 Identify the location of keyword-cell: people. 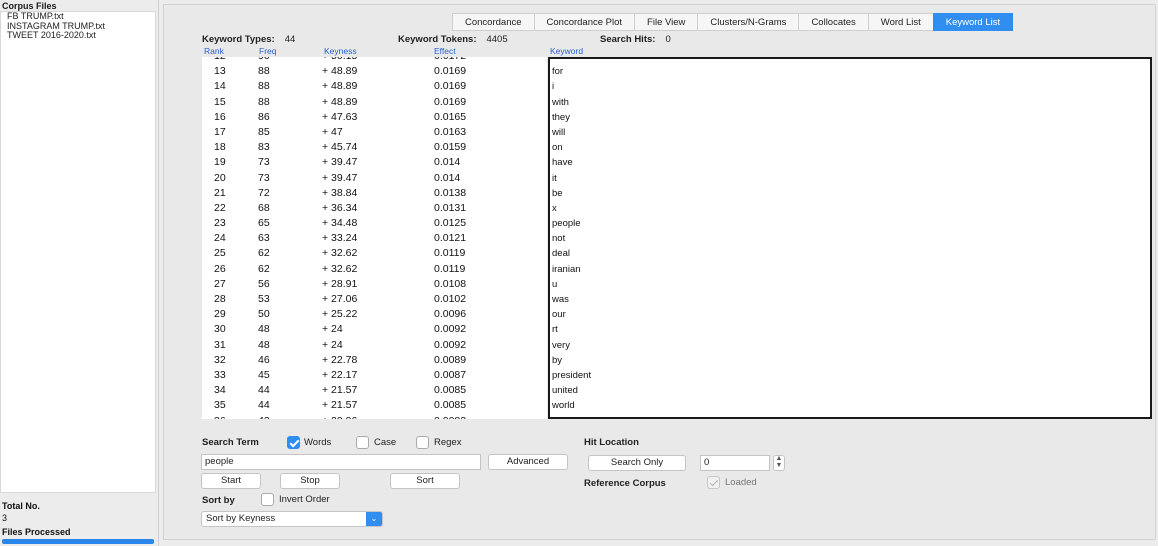
(850, 223).